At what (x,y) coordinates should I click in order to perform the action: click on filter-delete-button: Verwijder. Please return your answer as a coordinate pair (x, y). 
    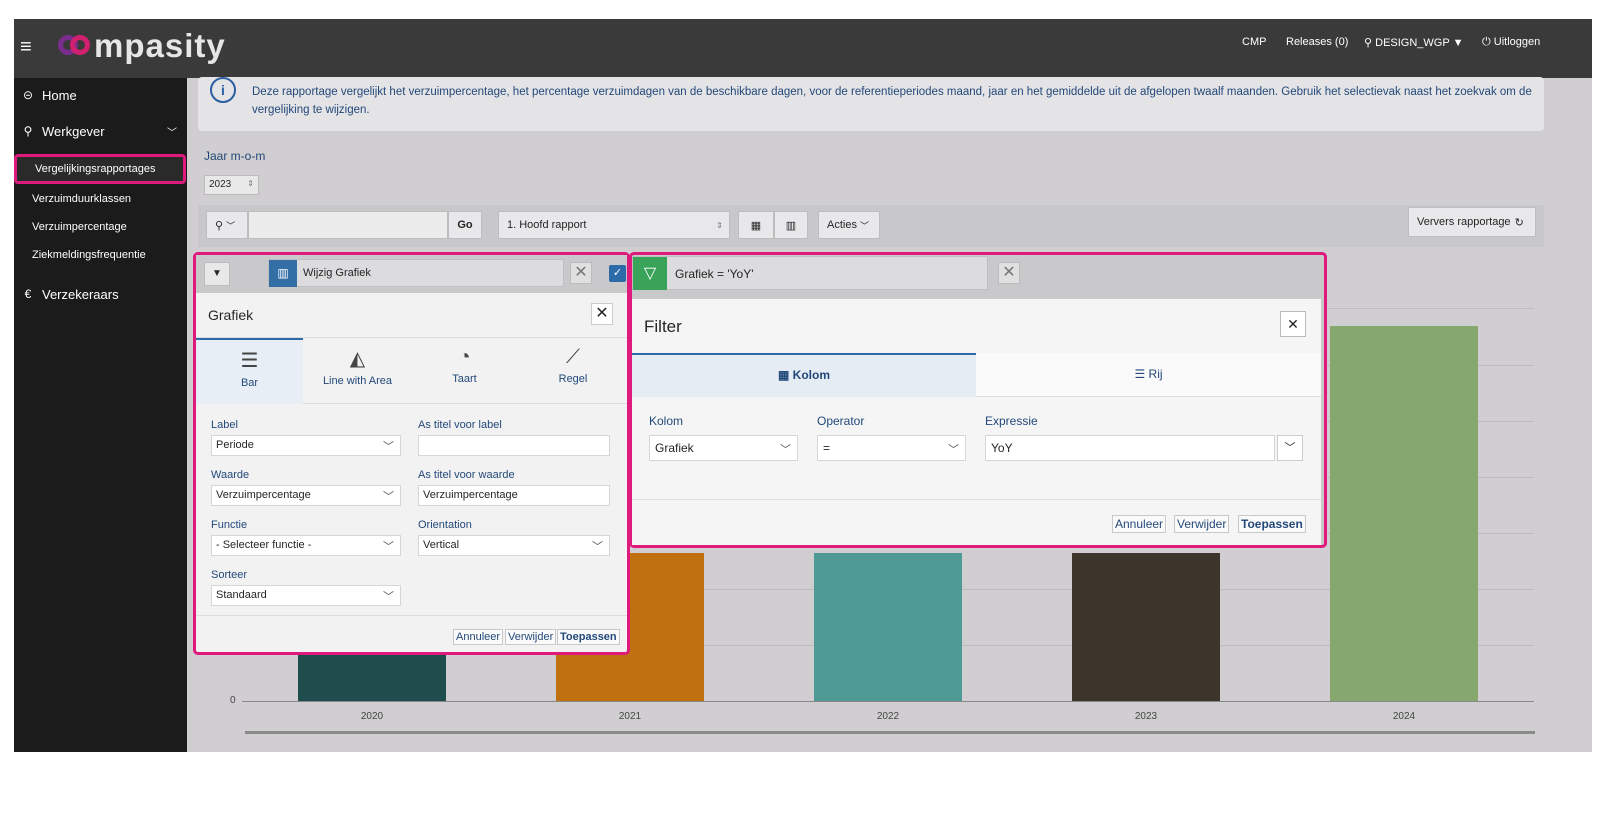
    Looking at the image, I should click on (1202, 524).